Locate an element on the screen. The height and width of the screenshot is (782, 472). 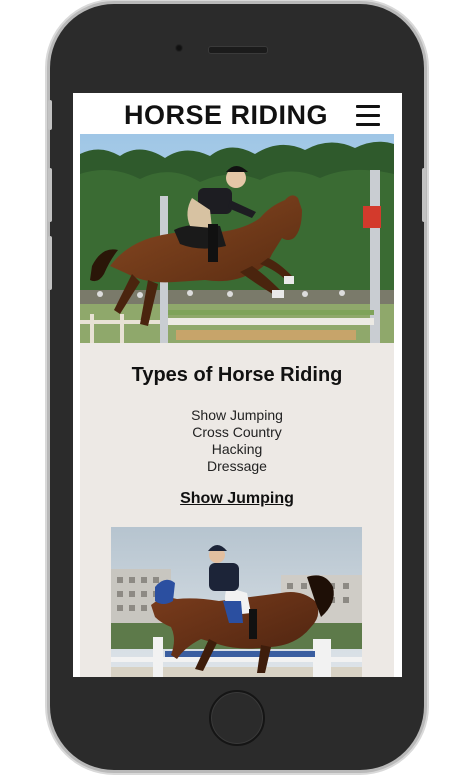
site-title: HORSE RIDING is located at coordinates (226, 115).